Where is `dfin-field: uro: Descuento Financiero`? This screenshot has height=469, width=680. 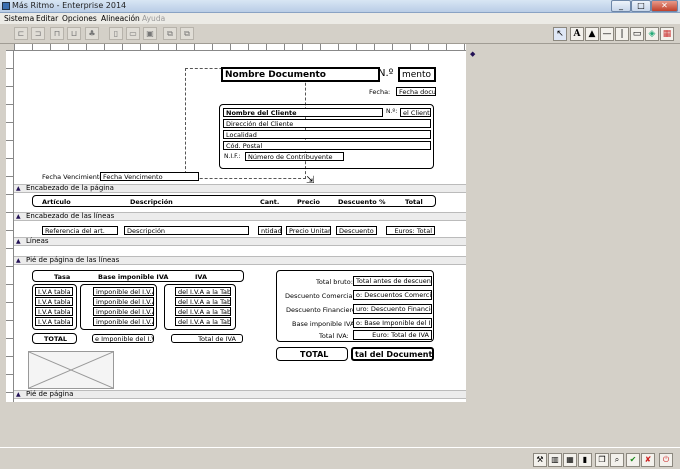 dfin-field: uro: Descuento Financiero is located at coordinates (392, 309).